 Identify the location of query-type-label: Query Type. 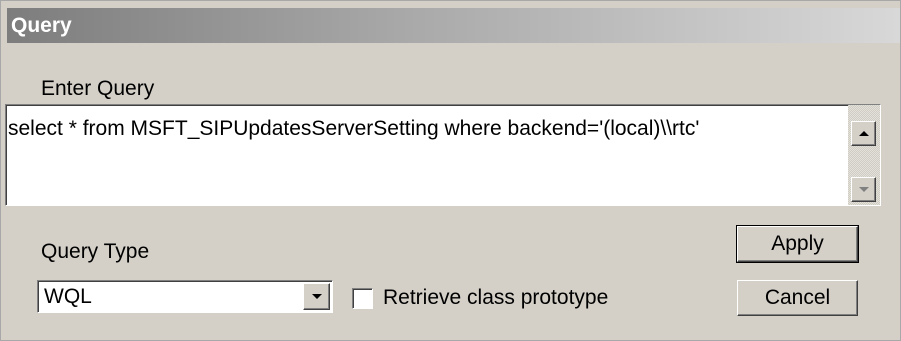
(95, 251).